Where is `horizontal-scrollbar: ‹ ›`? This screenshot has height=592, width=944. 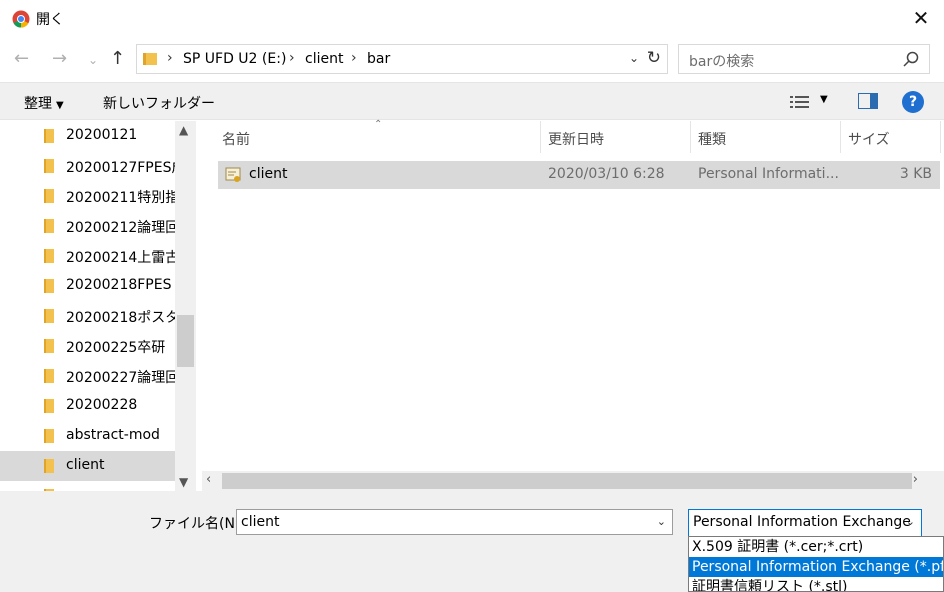
horizontal-scrollbar: ‹ › is located at coordinates (573, 481).